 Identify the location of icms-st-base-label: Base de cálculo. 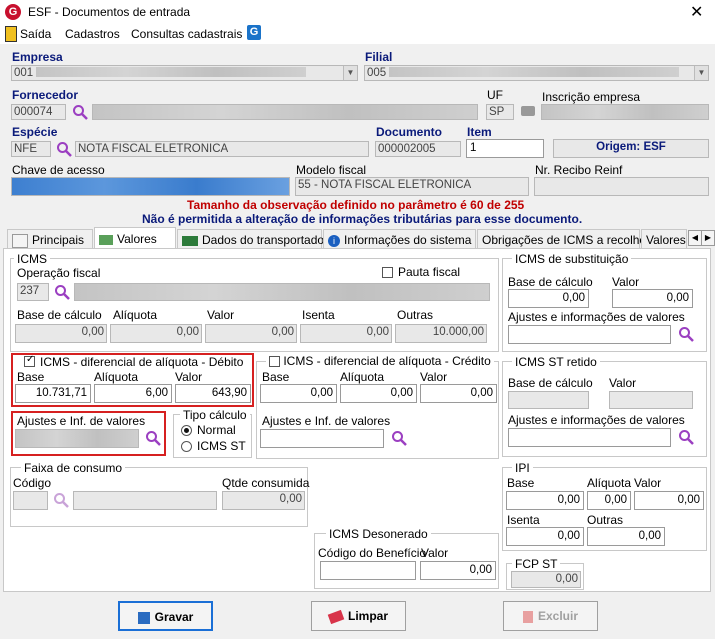
(550, 383).